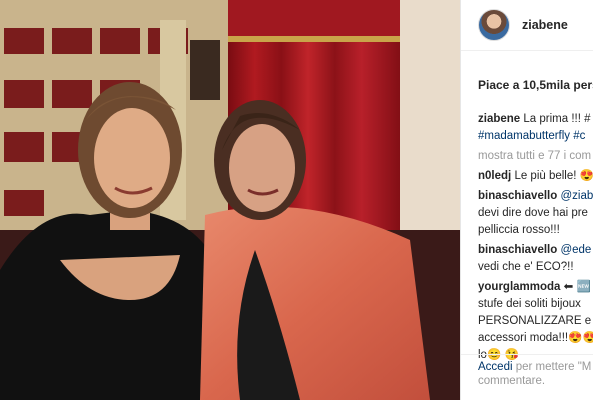 The image size is (593, 400). I want to click on comment-user: n0ledj, so click(494, 176).